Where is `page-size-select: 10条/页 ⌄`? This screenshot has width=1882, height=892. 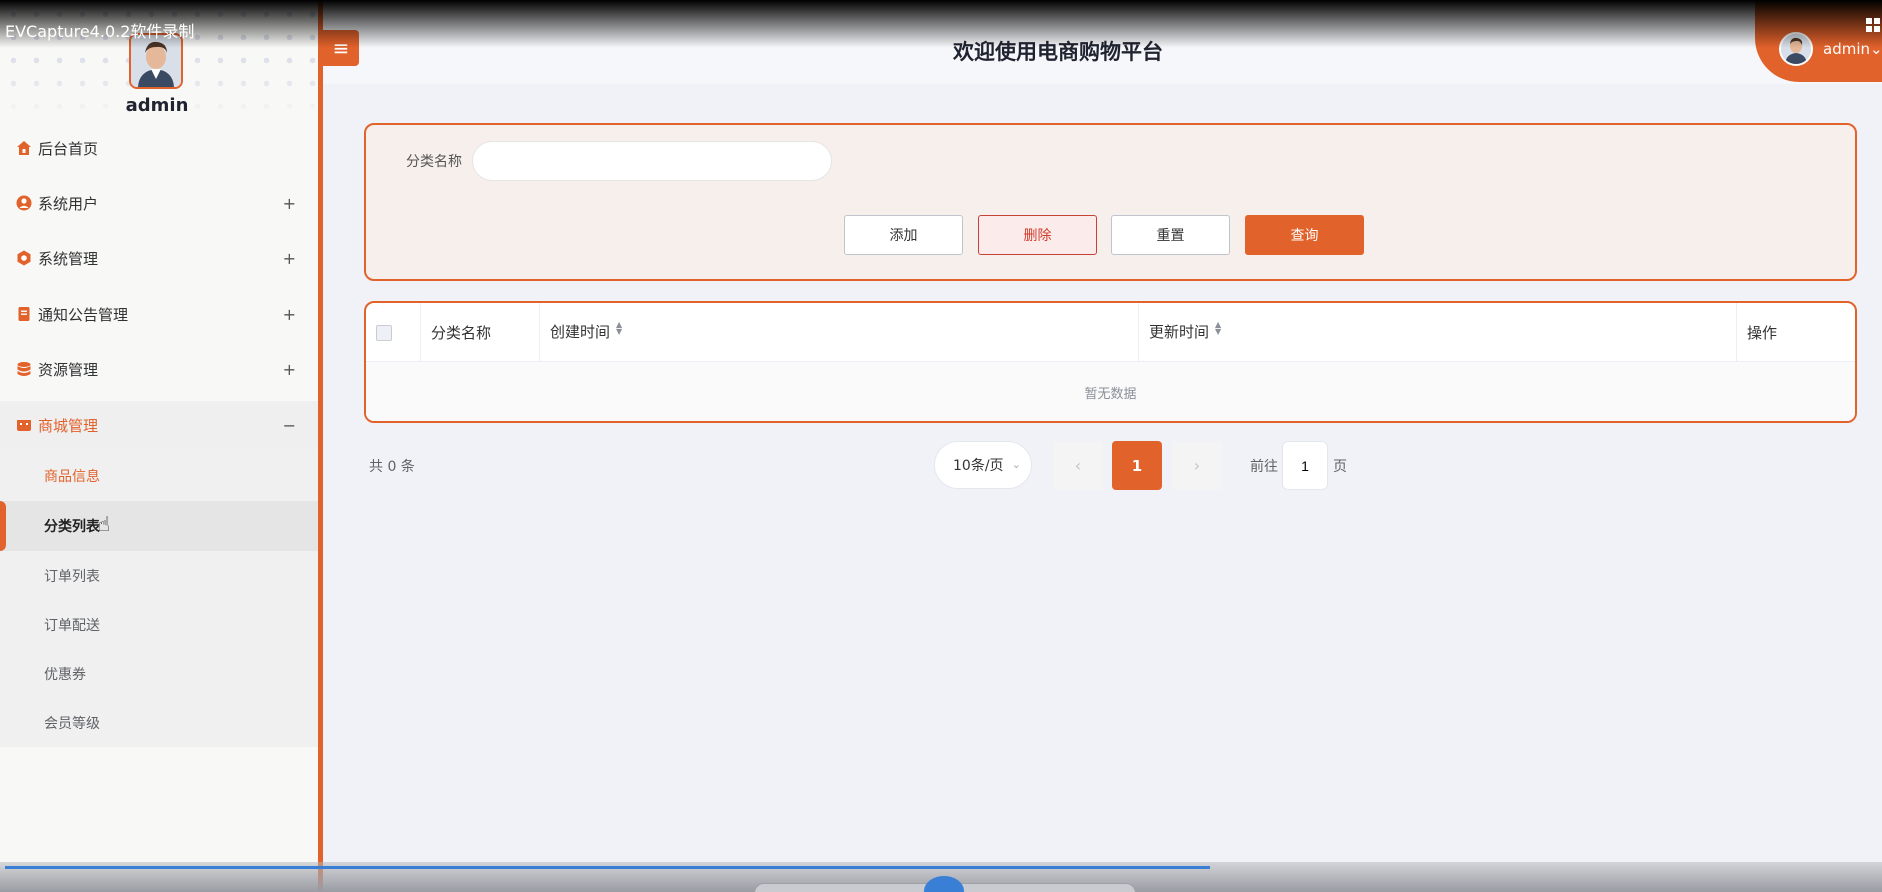
page-size-select: 10条/页 ⌄ is located at coordinates (983, 465).